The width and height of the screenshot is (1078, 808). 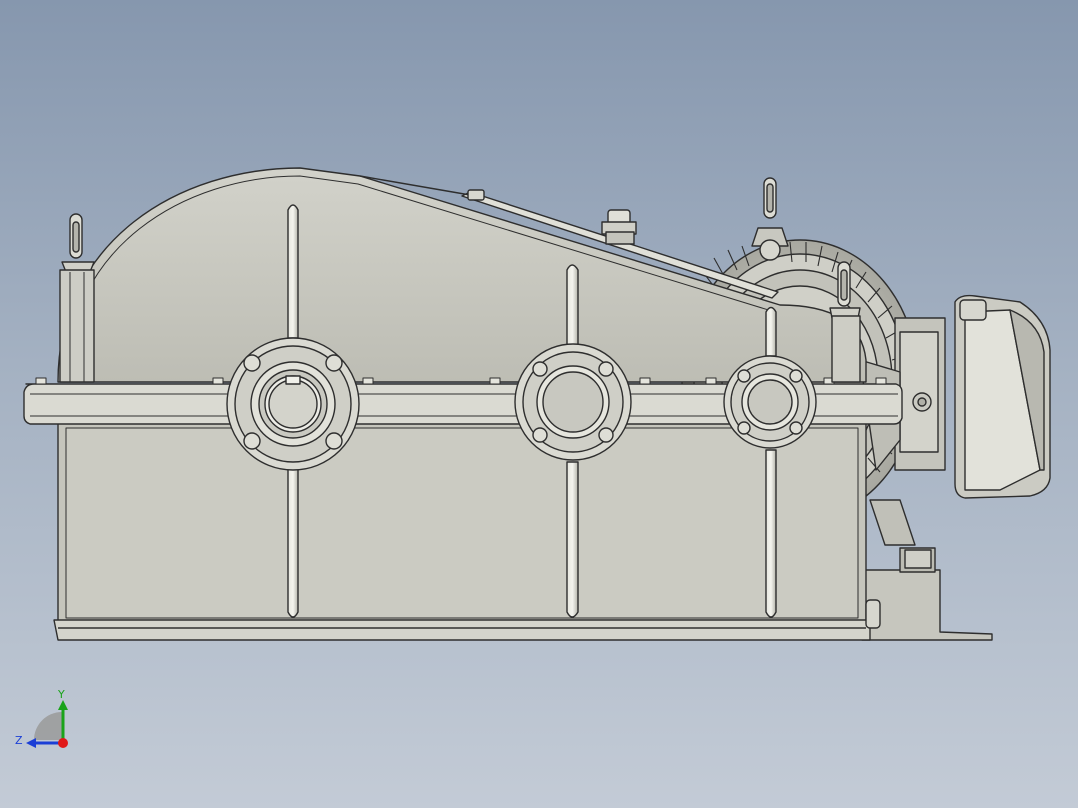 What do you see at coordinates (31, 743) in the screenshot?
I see `triad-z-arrow` at bounding box center [31, 743].